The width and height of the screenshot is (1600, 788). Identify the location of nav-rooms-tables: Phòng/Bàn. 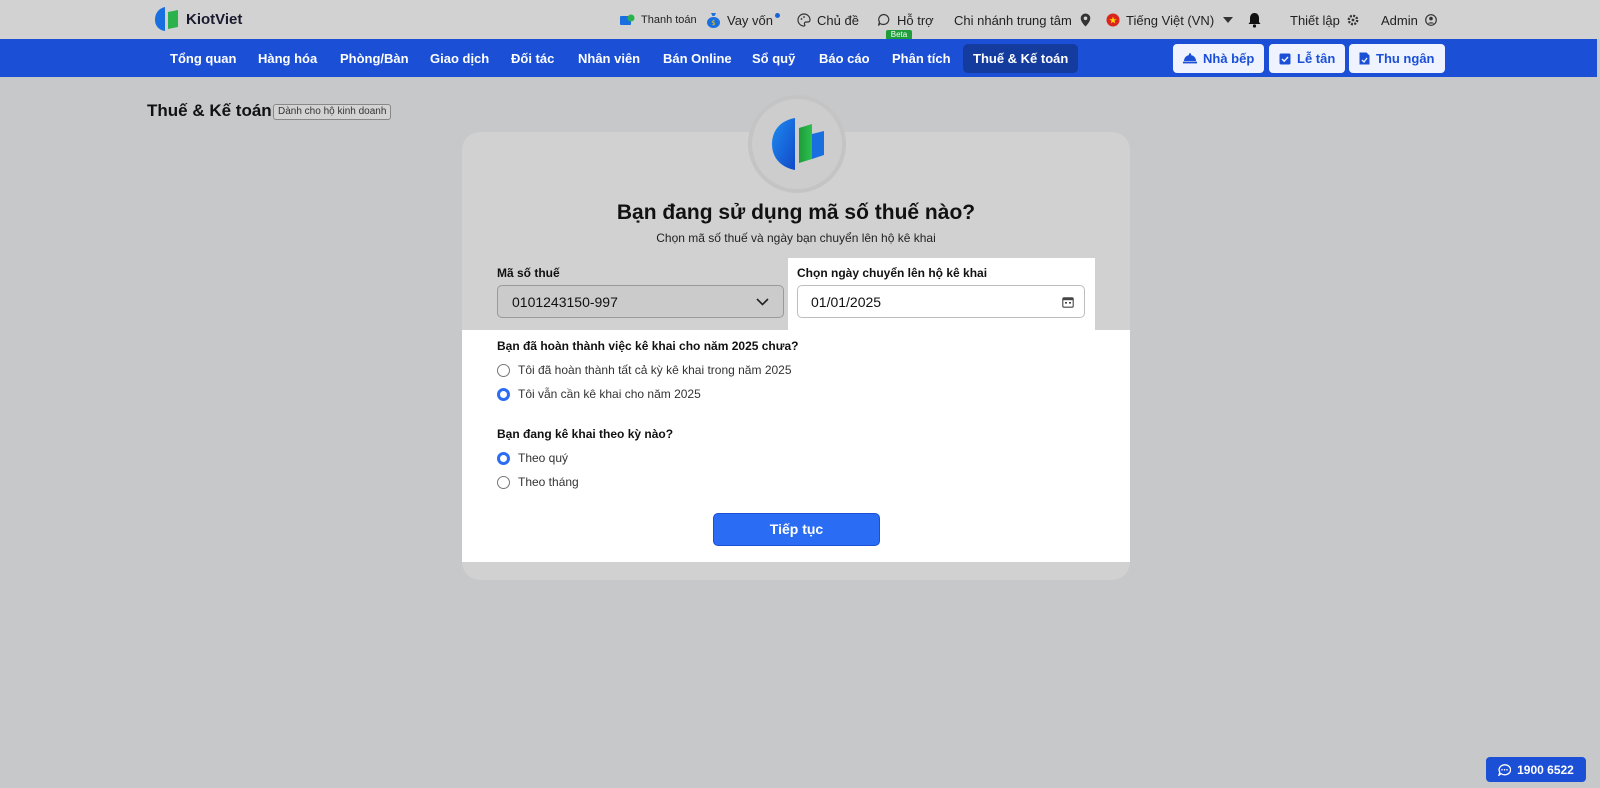
(374, 58).